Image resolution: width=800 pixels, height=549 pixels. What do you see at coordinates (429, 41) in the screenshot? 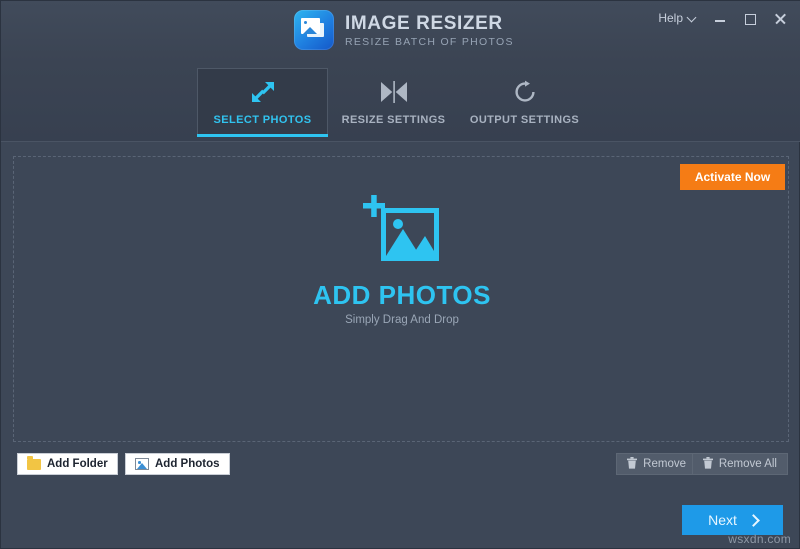
I see `app-subtitle: RESIZE BATCH OF PHOTOS` at bounding box center [429, 41].